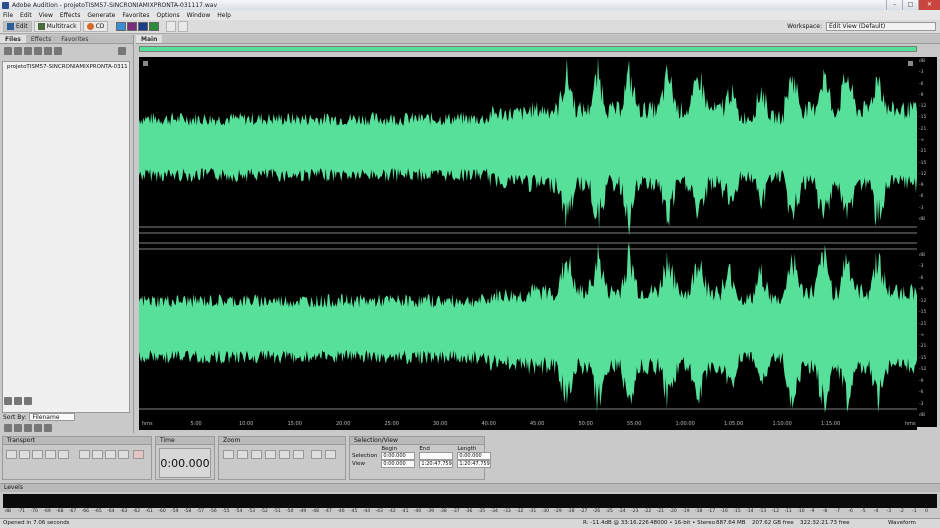 The image size is (940, 528). What do you see at coordinates (242, 454) in the screenshot?
I see `zoom-out-horizontal-button` at bounding box center [242, 454].